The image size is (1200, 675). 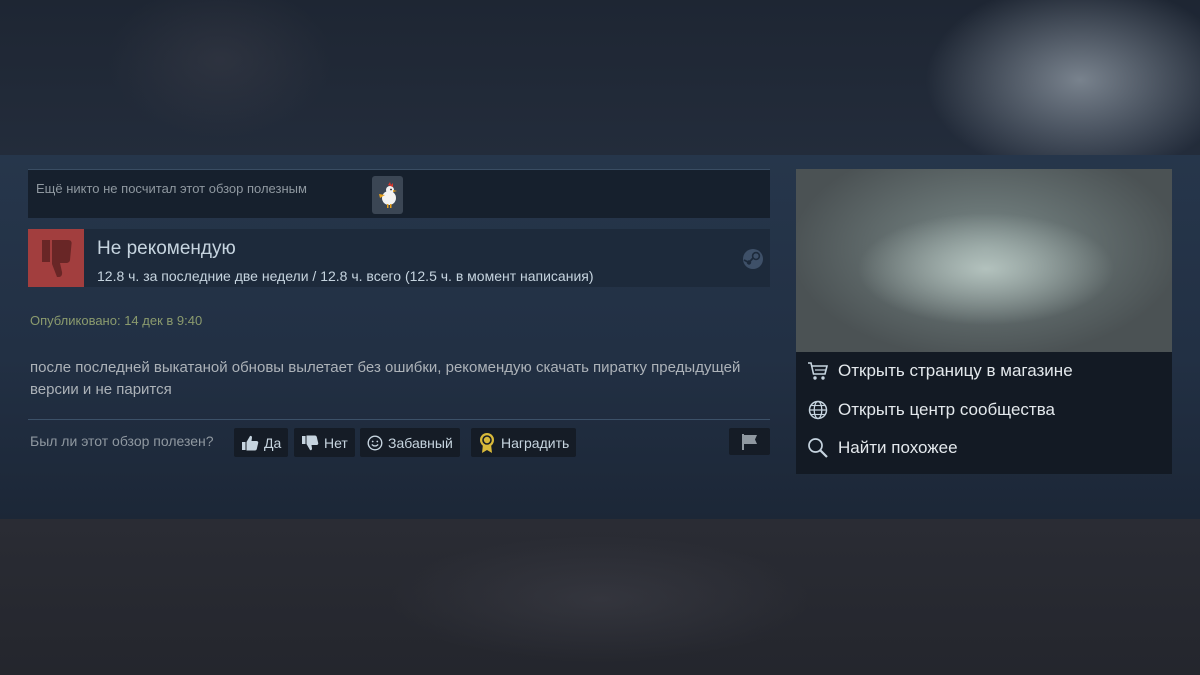 I want to click on thumbs-down-badge, so click(x=56, y=258).